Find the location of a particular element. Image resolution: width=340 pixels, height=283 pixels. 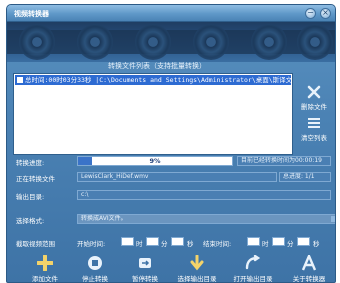

plus-icon is located at coordinates (45, 263).